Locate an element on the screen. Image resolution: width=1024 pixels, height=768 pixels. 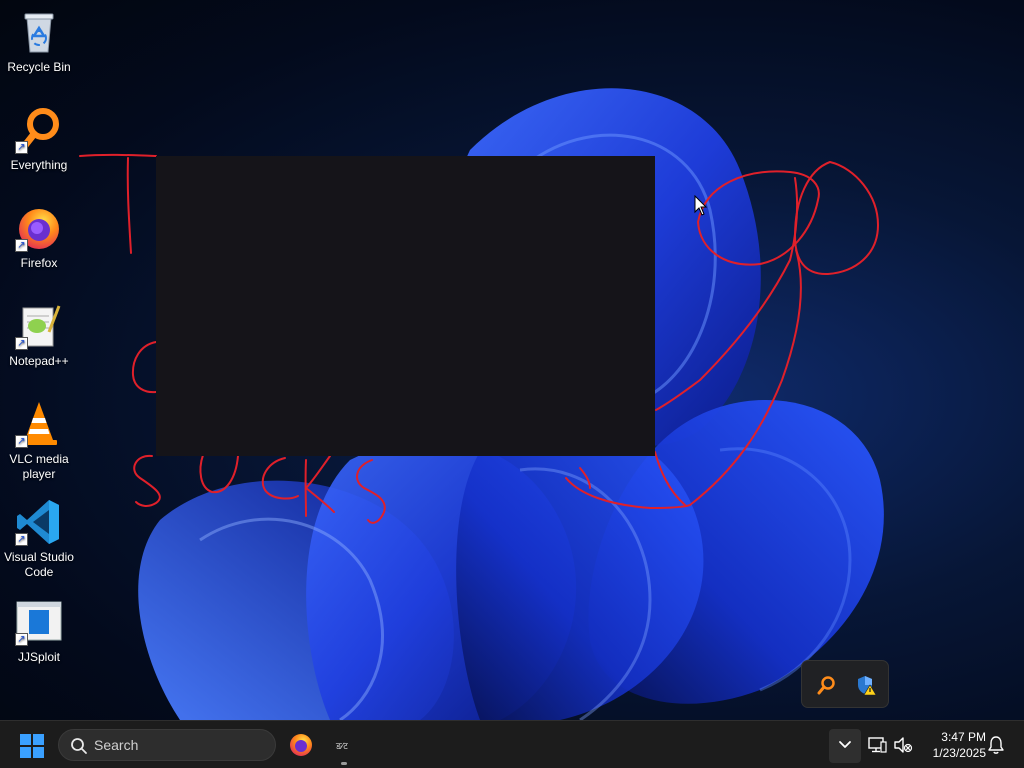
notification-bell-icon is located at coordinates (996, 745).